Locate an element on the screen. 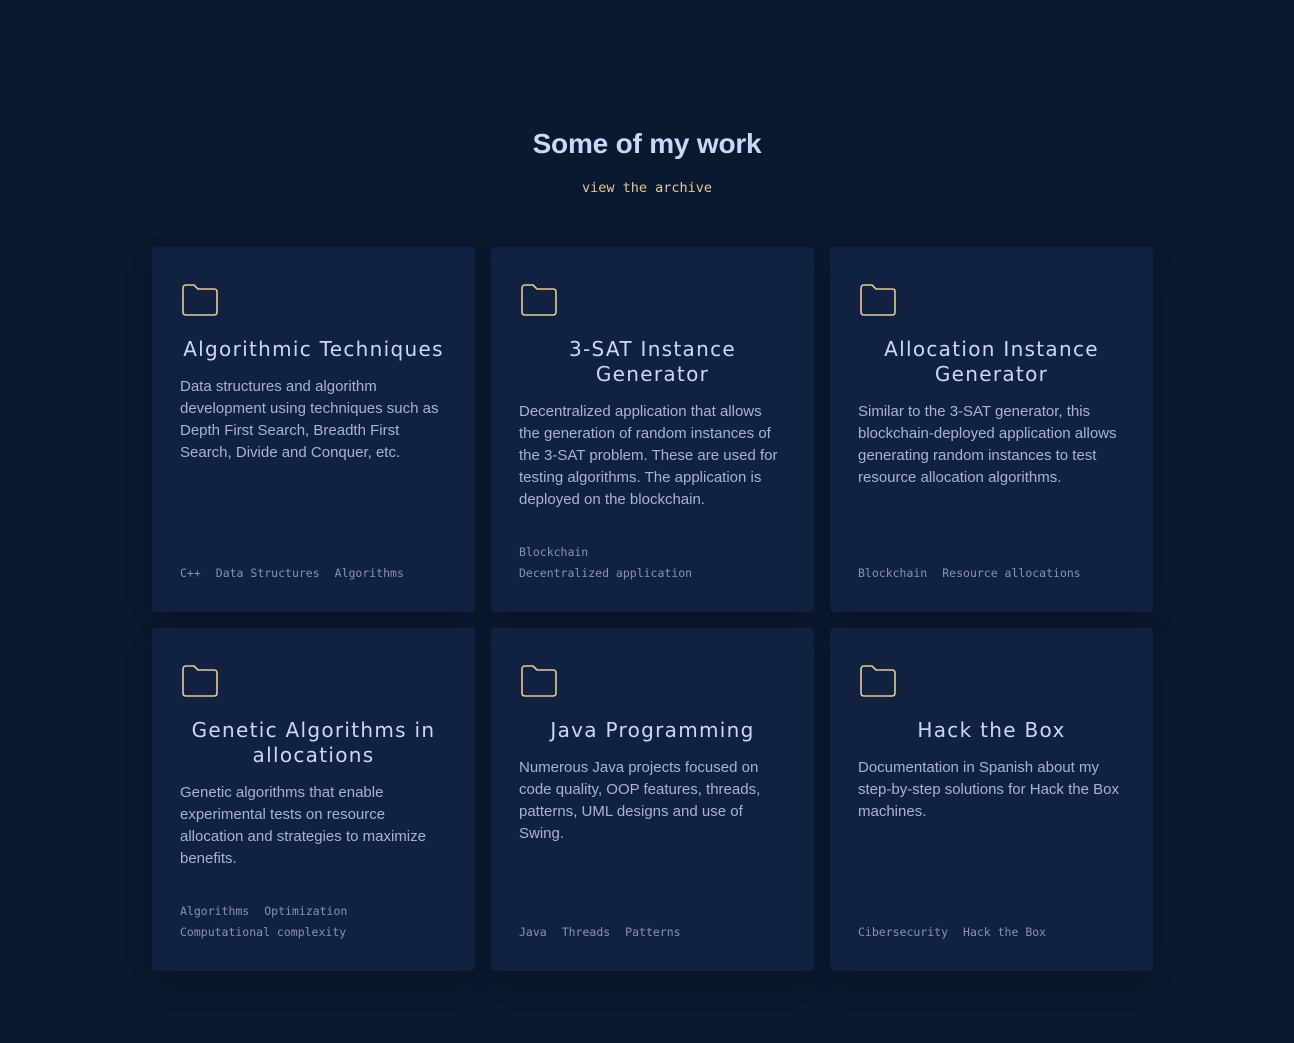  project-title: Hack the Box is located at coordinates (991, 730).